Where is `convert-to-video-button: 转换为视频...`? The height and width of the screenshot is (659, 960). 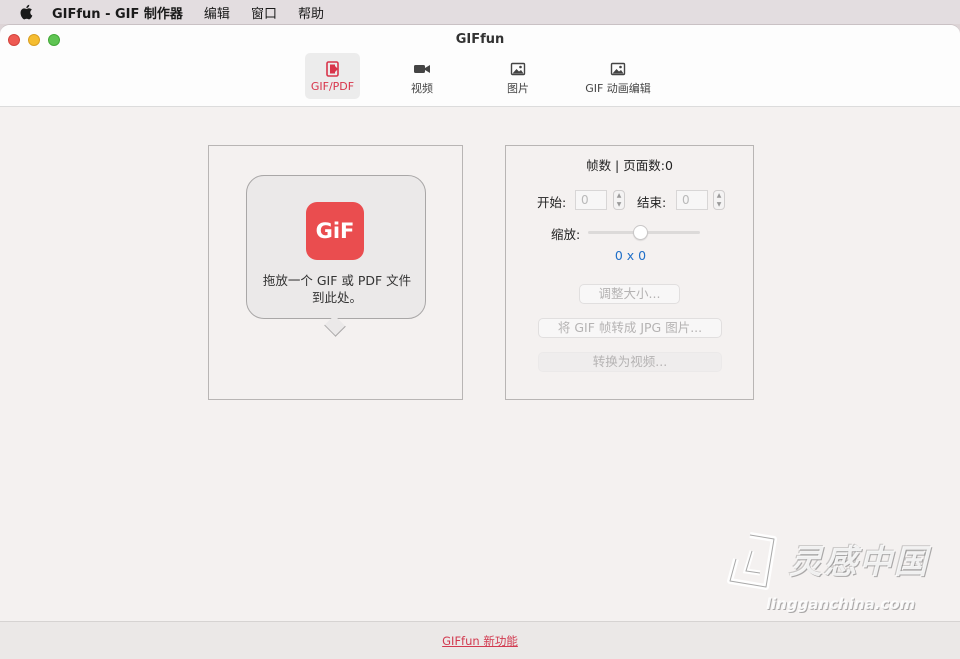
convert-to-video-button: 转换为视频... is located at coordinates (630, 362).